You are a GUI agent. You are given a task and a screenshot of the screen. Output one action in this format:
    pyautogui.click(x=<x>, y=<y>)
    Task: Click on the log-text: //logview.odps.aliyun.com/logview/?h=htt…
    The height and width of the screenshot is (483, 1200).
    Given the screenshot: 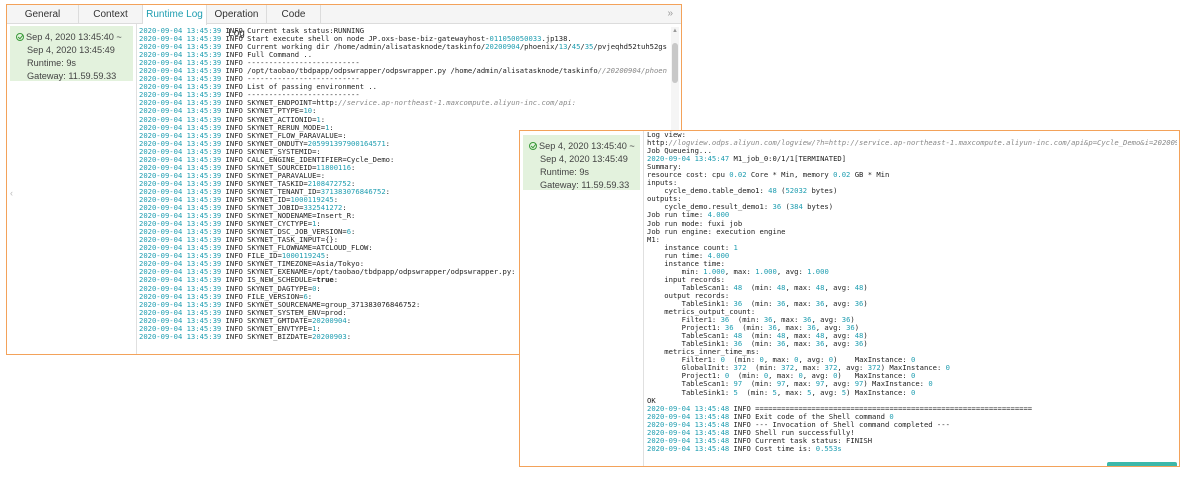 What is the action you would take?
    pyautogui.click(x=922, y=143)
    